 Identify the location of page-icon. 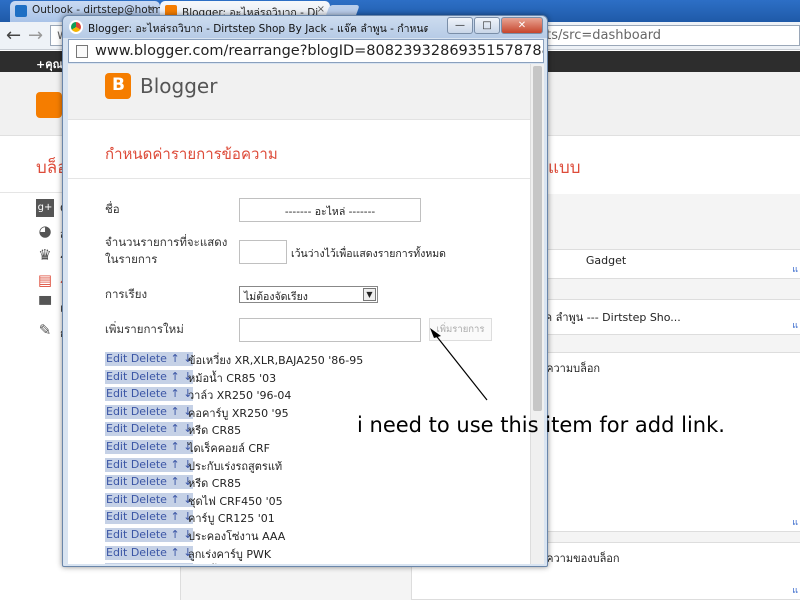
(82, 51).